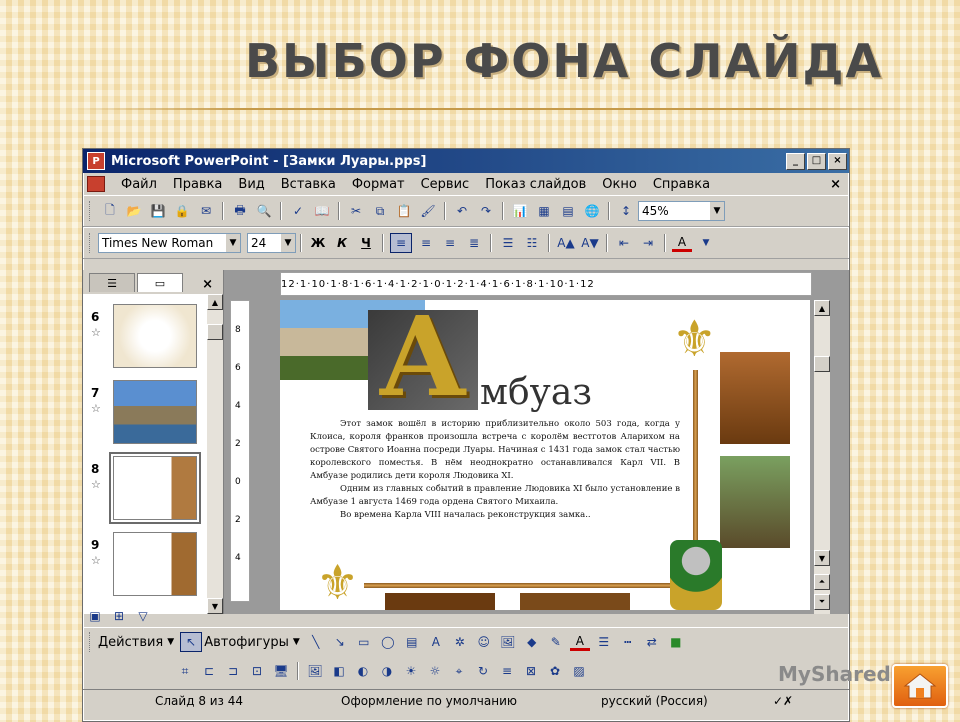  What do you see at coordinates (795, 161) in the screenshot?
I see `minimize-button: _` at bounding box center [795, 161].